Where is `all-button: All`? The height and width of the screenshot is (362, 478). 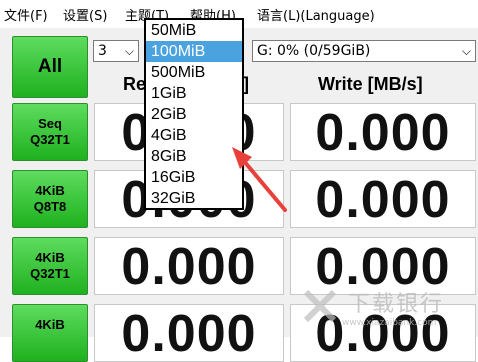 all-button: All is located at coordinates (50, 67).